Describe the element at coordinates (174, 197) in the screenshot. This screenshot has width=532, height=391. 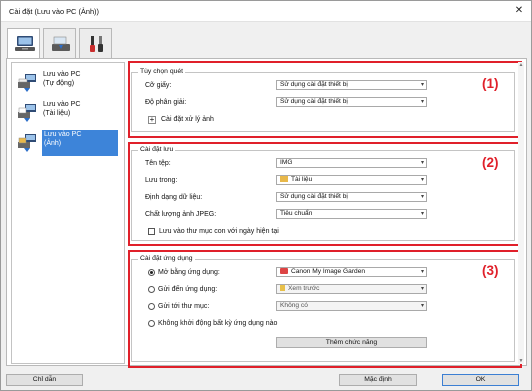
I see `data-format-label: Định dạng dữ liệu:` at that location.